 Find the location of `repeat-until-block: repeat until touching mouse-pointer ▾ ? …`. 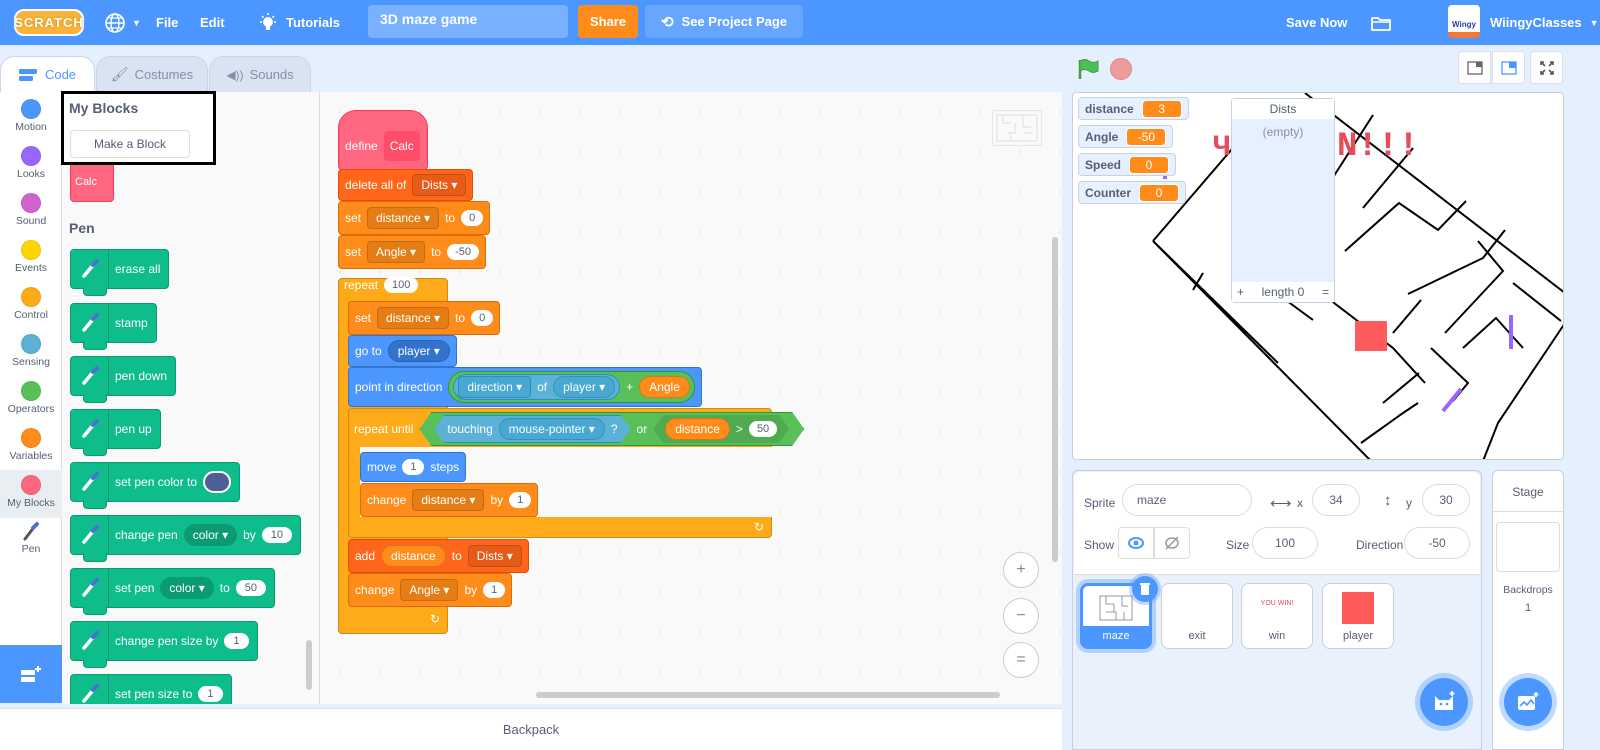

repeat-until-block: repeat until touching mouse-pointer ▾ ? … is located at coordinates (579, 429).